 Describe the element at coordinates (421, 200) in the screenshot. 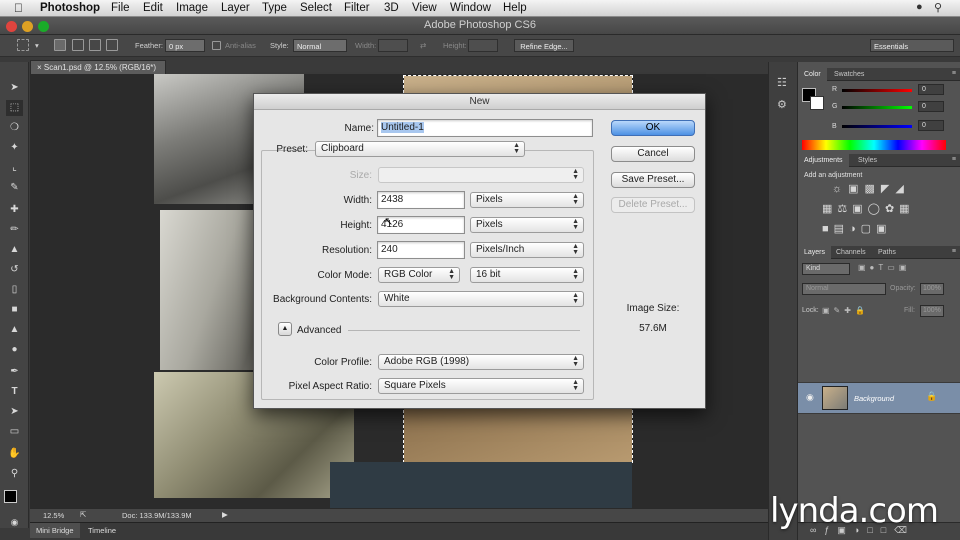

I see `width-input: 2438` at that location.